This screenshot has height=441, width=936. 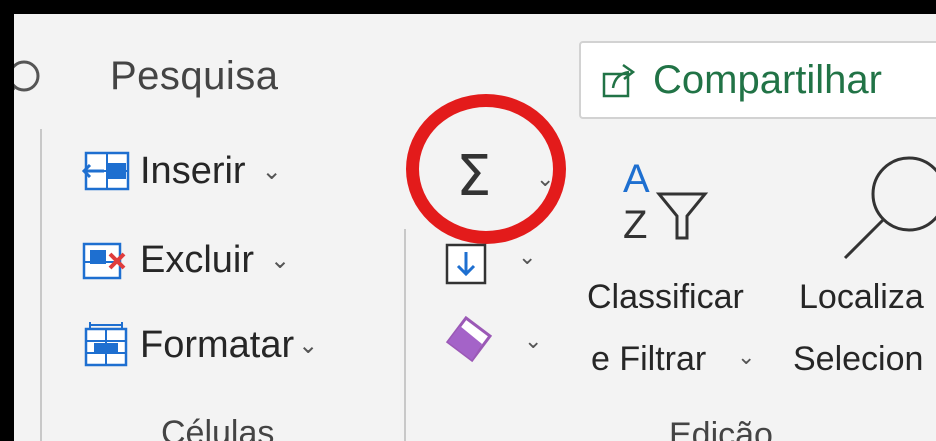 What do you see at coordinates (193, 170) in the screenshot?
I see `insert-cells-label: Inserir` at bounding box center [193, 170].